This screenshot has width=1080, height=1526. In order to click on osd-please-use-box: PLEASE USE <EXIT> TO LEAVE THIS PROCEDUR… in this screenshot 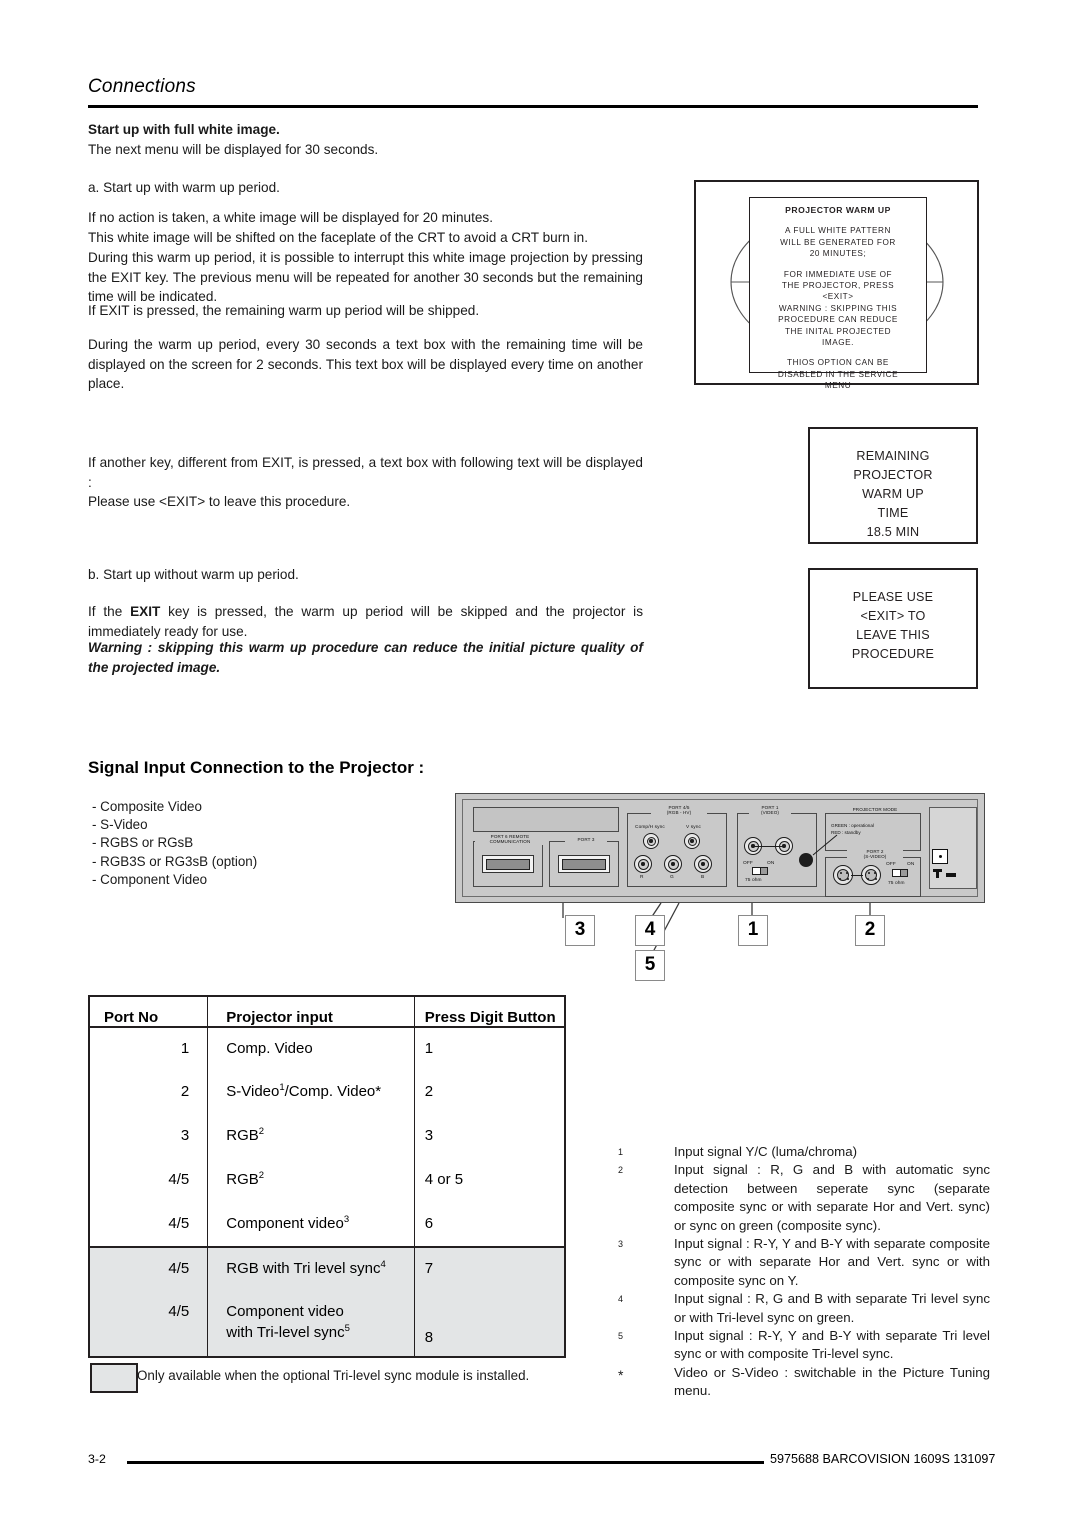, I will do `click(893, 628)`.